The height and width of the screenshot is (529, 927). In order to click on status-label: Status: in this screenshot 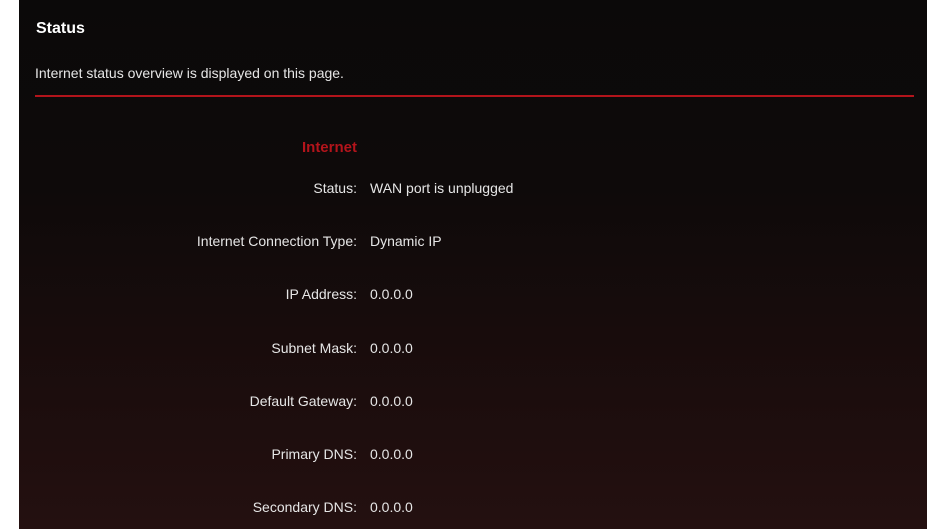, I will do `click(335, 188)`.